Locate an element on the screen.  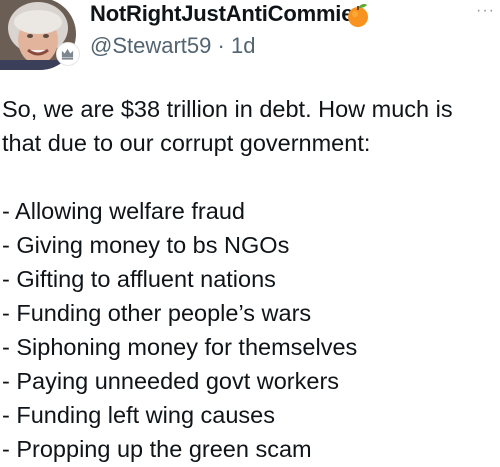
list-item: - Paying unneeded govt workers is located at coordinates (171, 381).